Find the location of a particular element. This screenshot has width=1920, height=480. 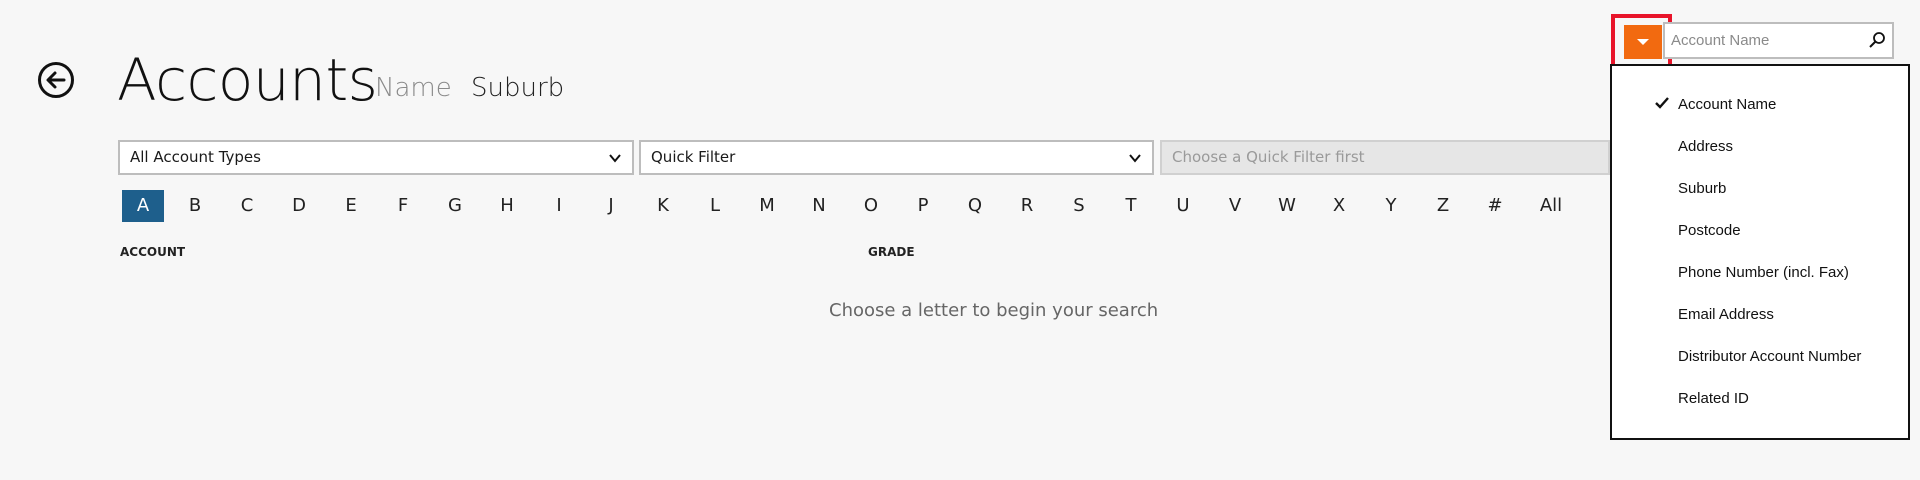

letter-o: O is located at coordinates (871, 206).